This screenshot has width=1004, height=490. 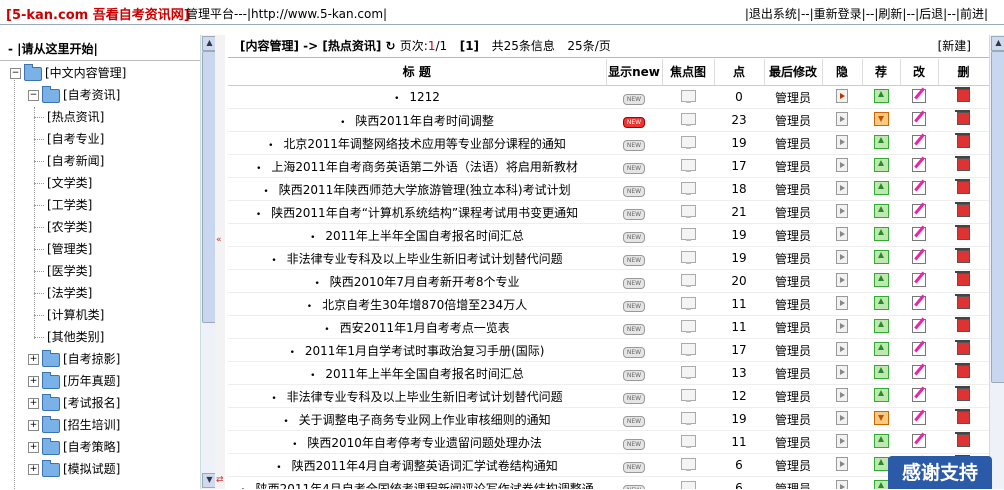 I want to click on collapse-arrow-icon: ⇄, so click(x=220, y=480).